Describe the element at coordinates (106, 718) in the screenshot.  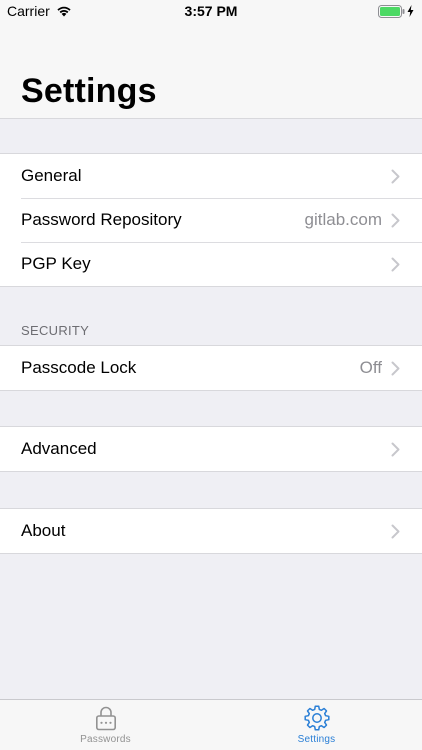
I see `lock-icon` at that location.